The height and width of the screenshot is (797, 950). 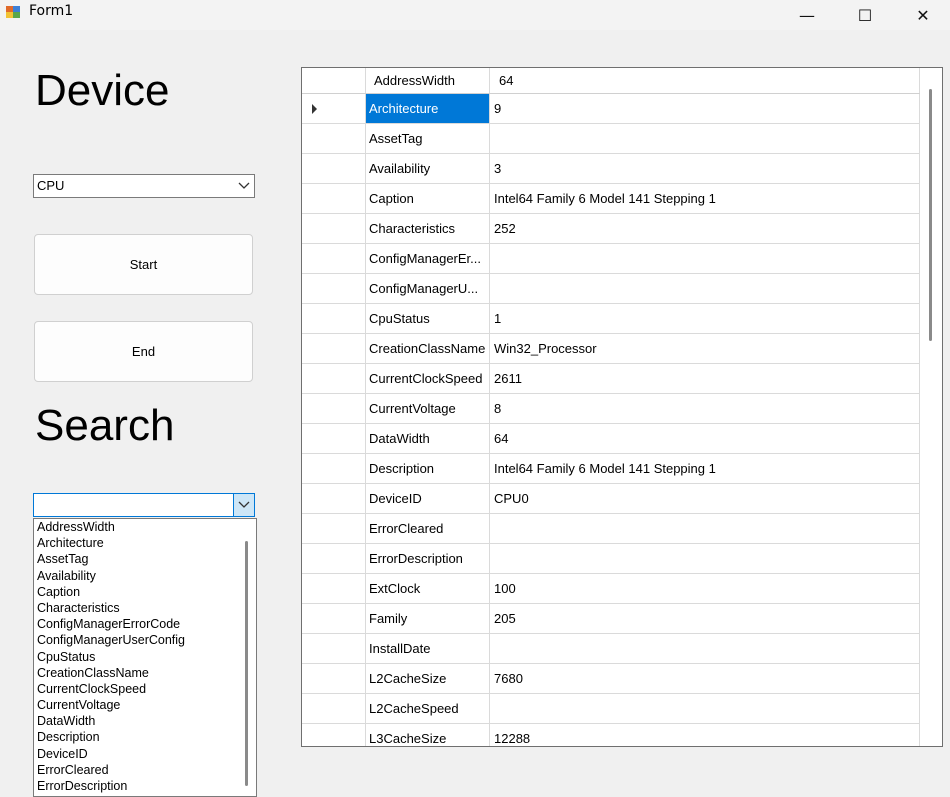 I want to click on property-value-cell: 9, so click(x=705, y=108).